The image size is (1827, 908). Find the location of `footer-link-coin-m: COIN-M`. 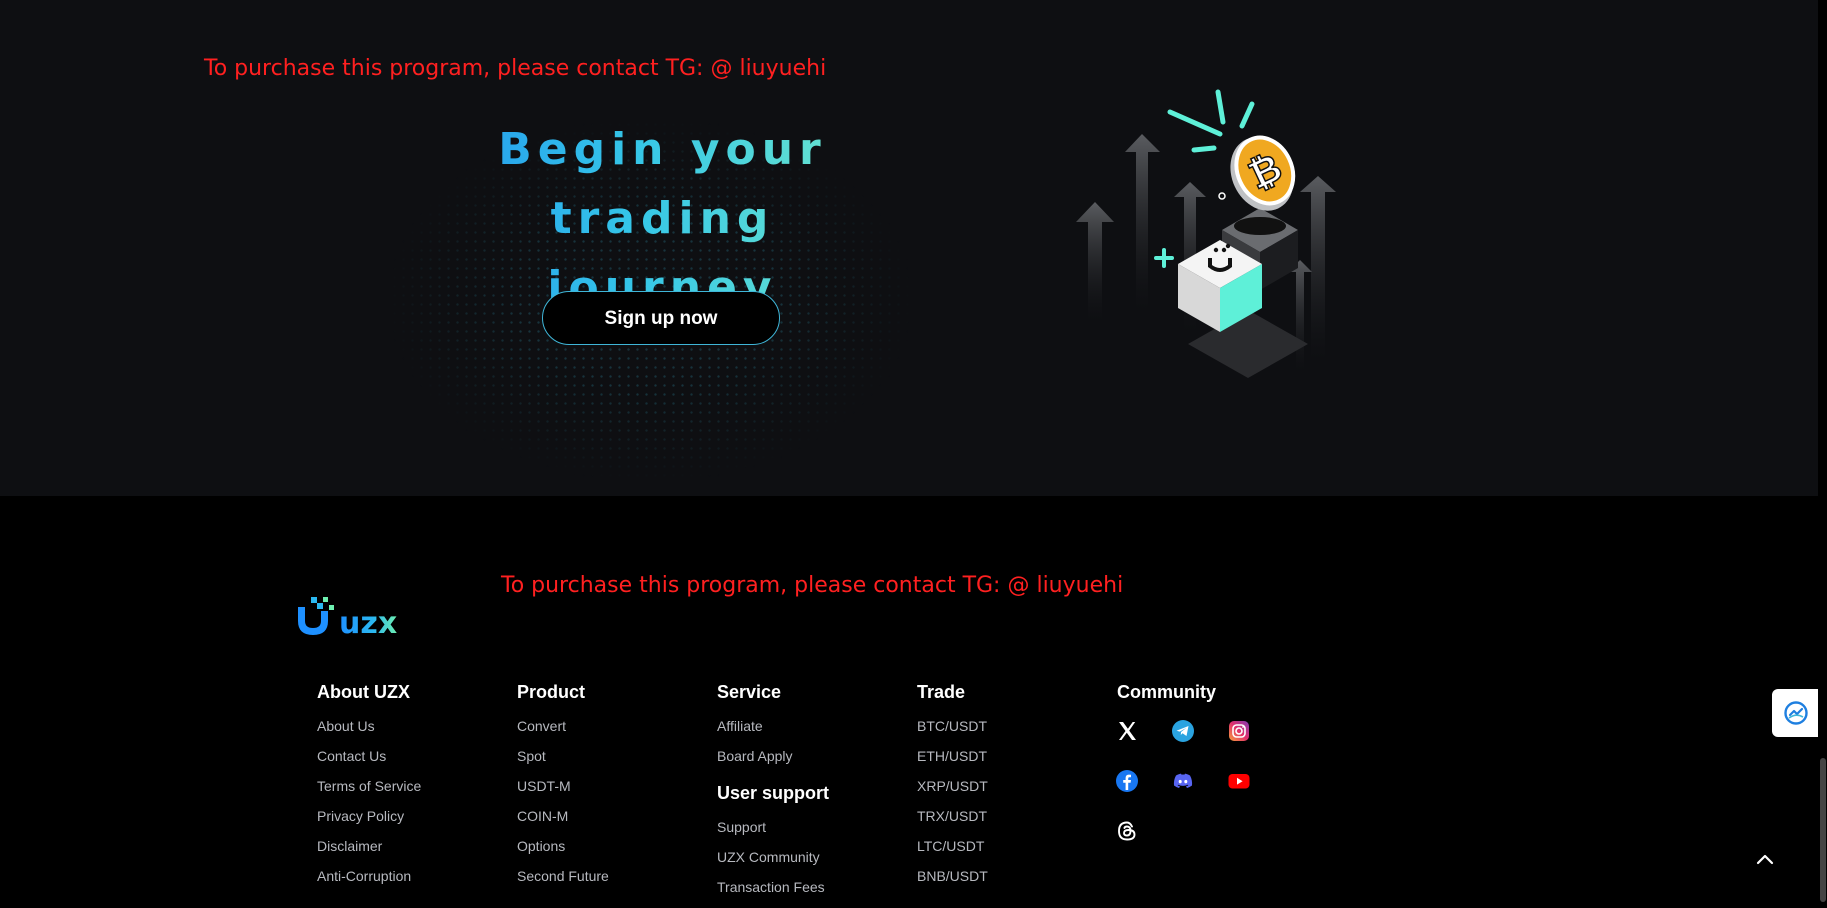

footer-link-coin-m: COIN-M is located at coordinates (563, 822).